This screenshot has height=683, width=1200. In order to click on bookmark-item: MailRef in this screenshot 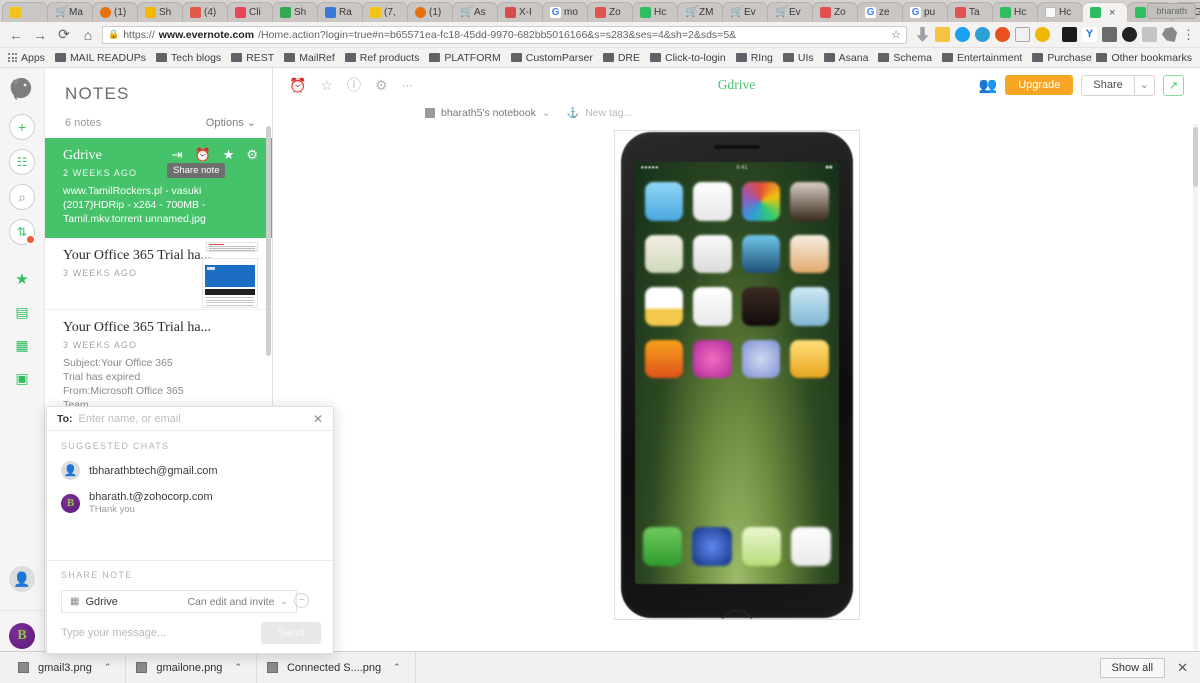, I will do `click(309, 58)`.